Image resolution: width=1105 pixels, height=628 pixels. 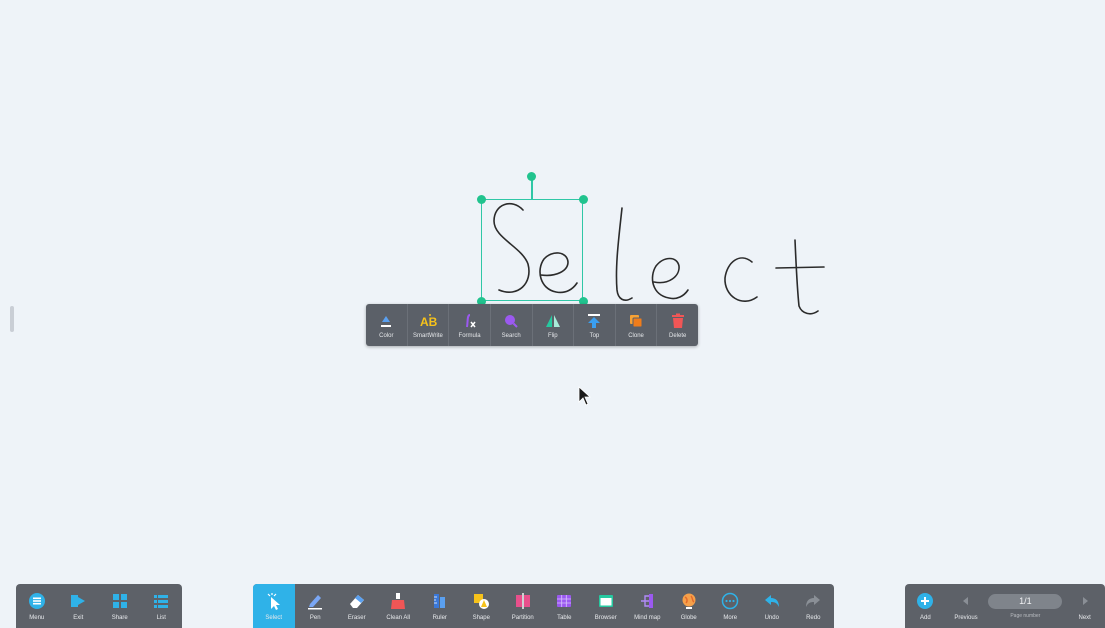 I want to click on tool-label: Undo, so click(x=771, y=617).